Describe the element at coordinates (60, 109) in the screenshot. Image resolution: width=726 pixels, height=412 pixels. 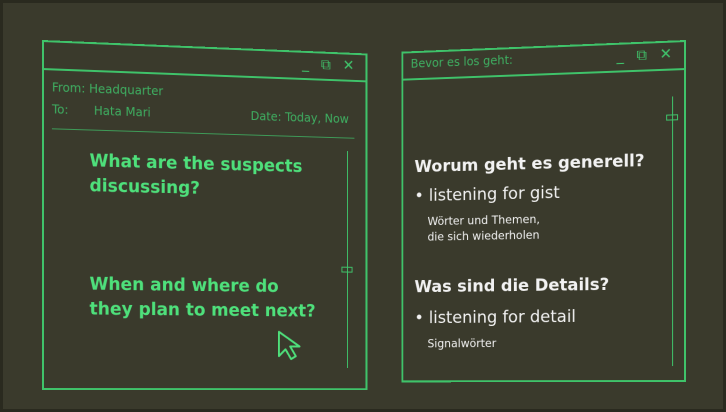
I see `to-label: To:` at that location.